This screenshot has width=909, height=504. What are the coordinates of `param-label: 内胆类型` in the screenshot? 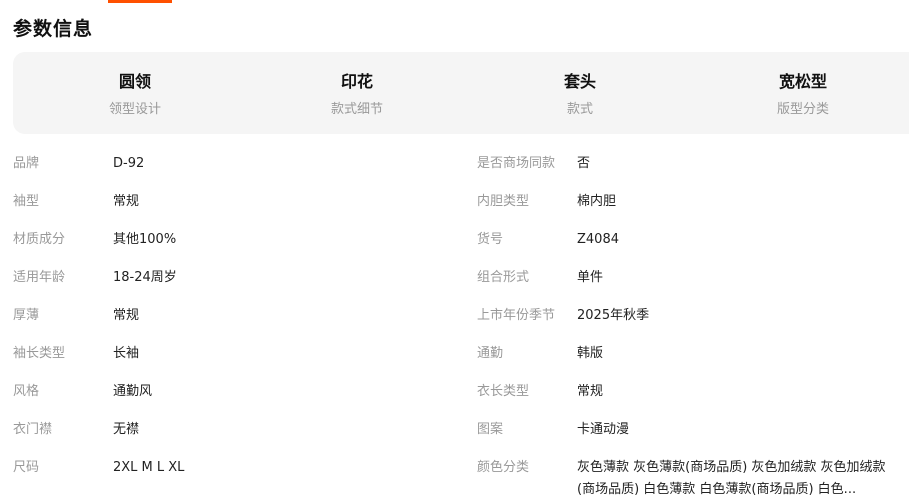 It's located at (503, 201).